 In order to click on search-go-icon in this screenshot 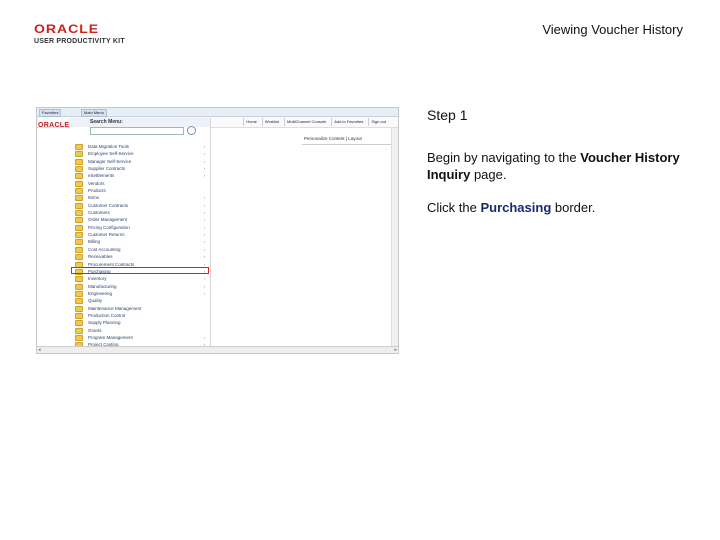, I will do `click(191, 130)`.